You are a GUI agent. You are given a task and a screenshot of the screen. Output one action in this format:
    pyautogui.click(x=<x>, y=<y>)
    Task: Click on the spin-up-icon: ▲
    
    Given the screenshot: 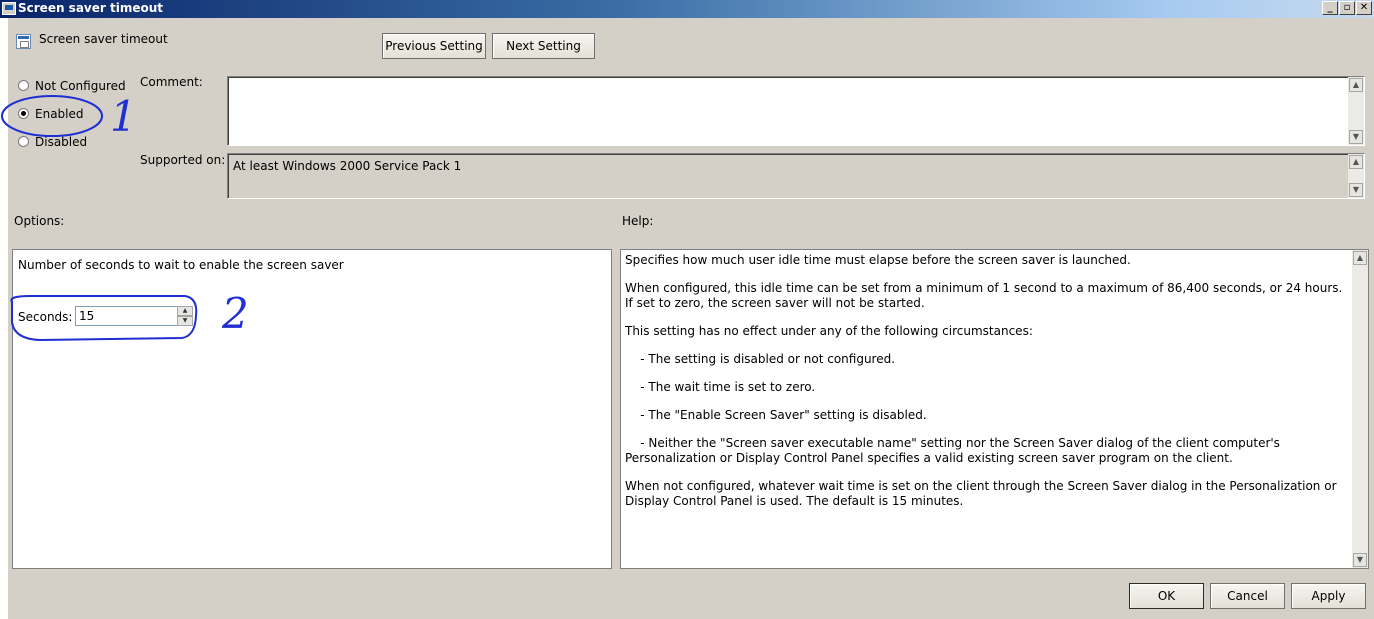 What is the action you would take?
    pyautogui.click(x=185, y=311)
    